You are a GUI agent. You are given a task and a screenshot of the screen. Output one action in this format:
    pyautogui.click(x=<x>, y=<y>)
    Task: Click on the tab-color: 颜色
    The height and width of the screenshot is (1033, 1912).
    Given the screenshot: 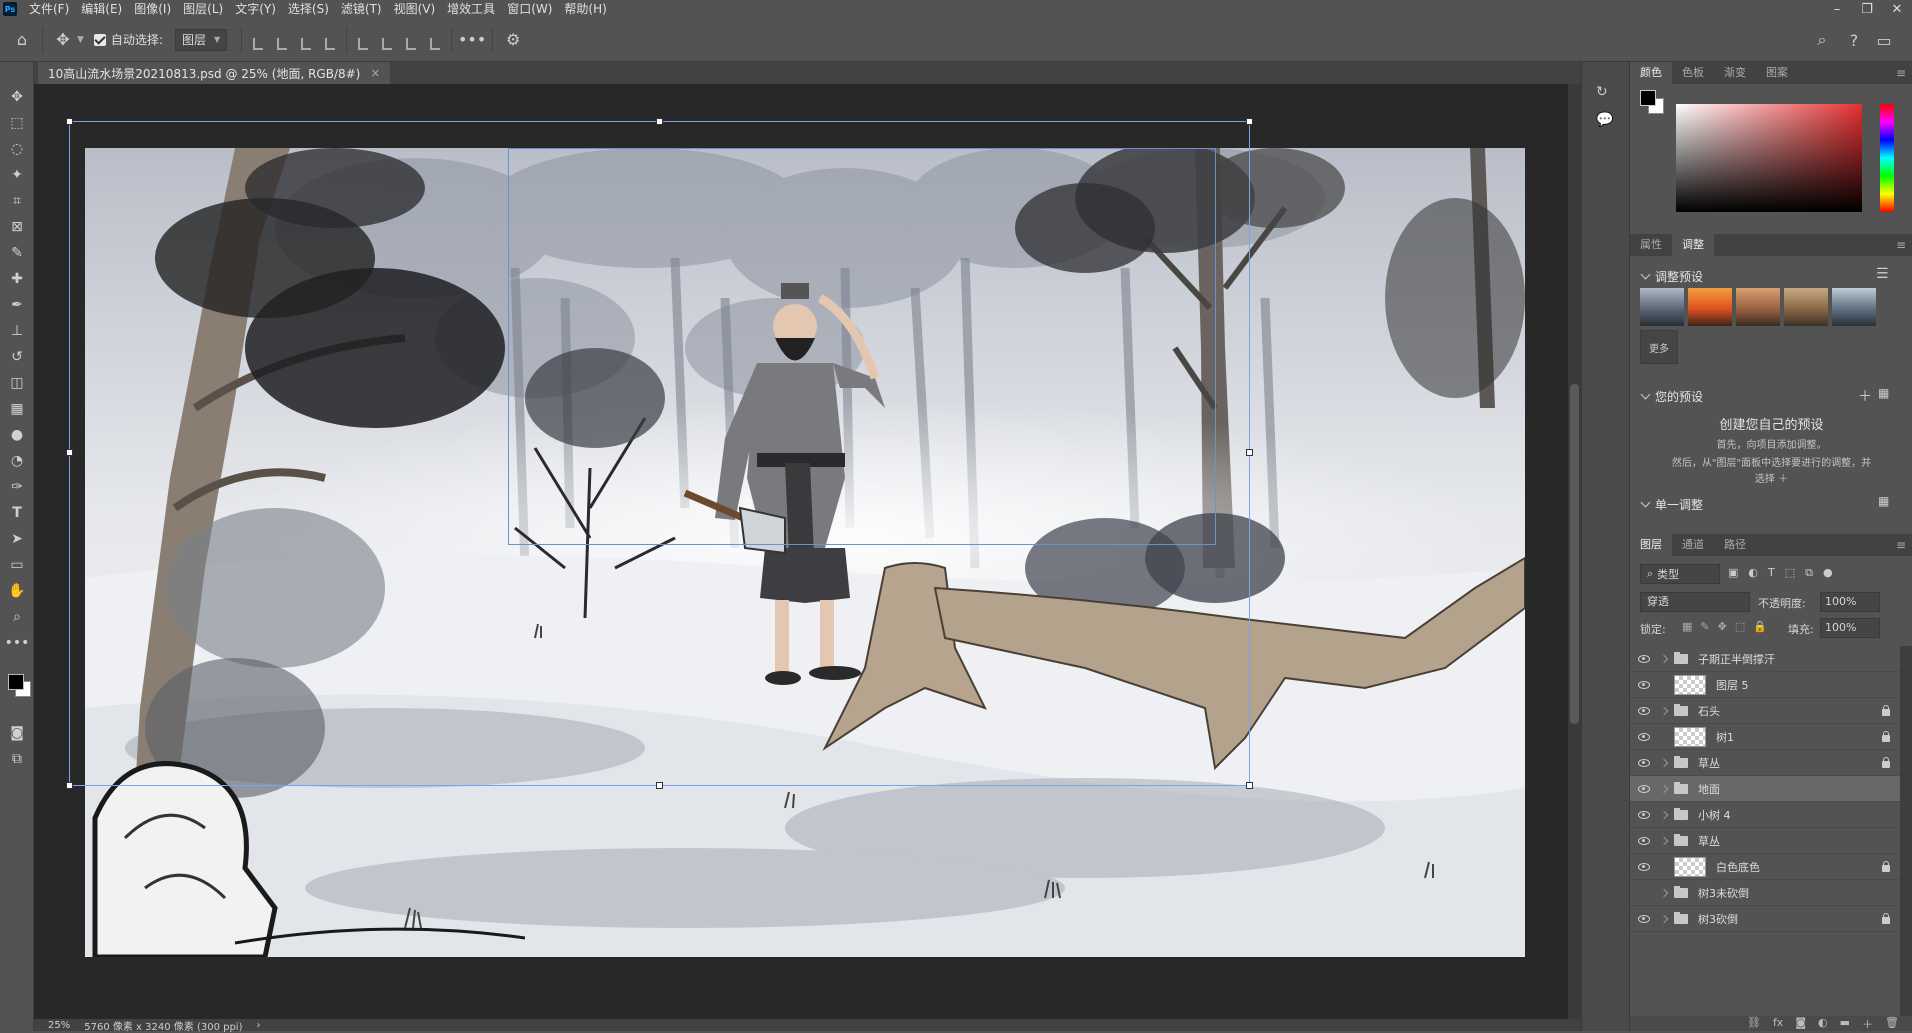 What is the action you would take?
    pyautogui.click(x=1651, y=73)
    